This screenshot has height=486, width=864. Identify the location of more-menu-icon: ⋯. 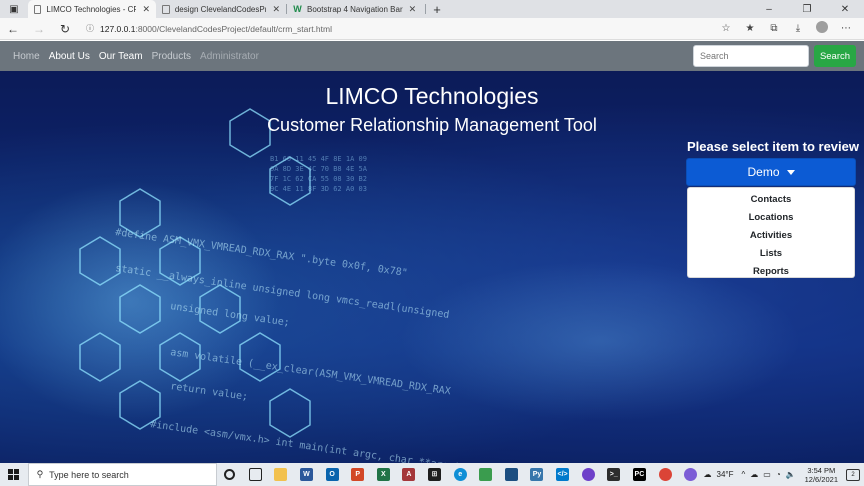
(846, 28).